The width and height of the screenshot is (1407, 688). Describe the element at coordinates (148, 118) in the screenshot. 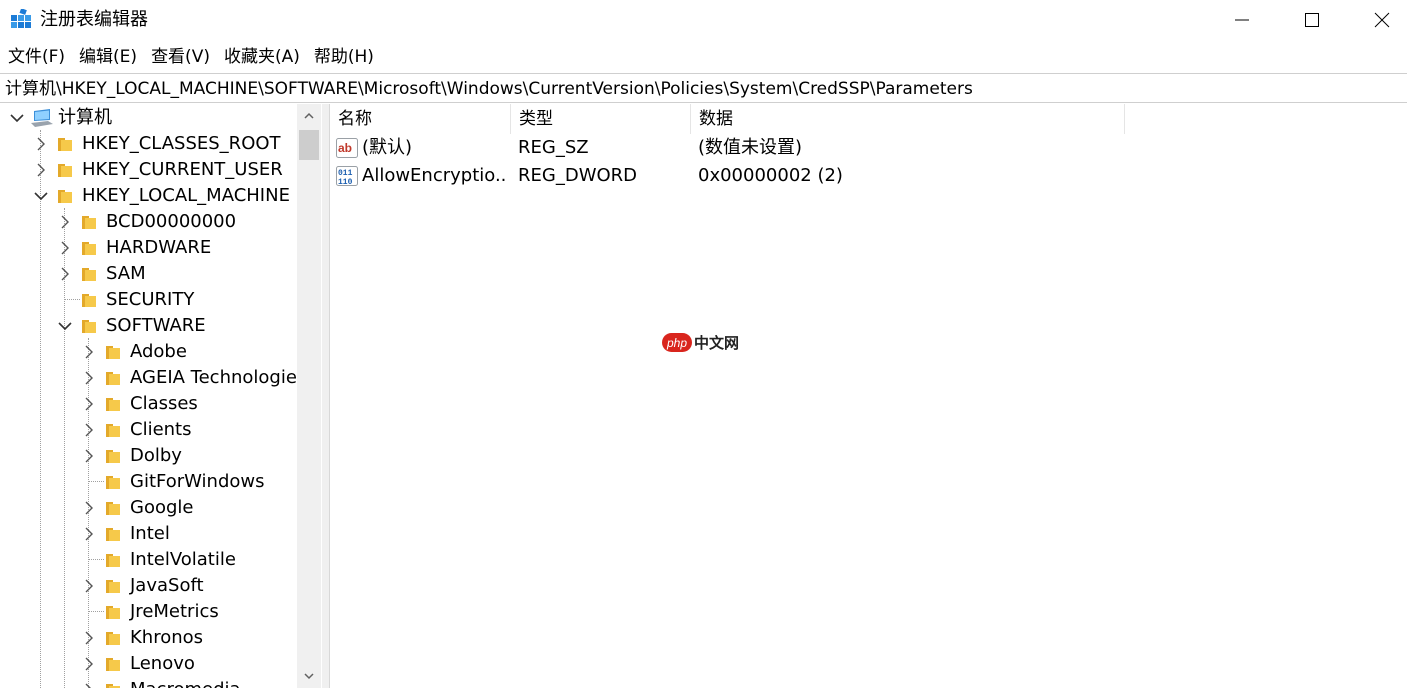

I see `tree-item-computer: 计算机` at that location.